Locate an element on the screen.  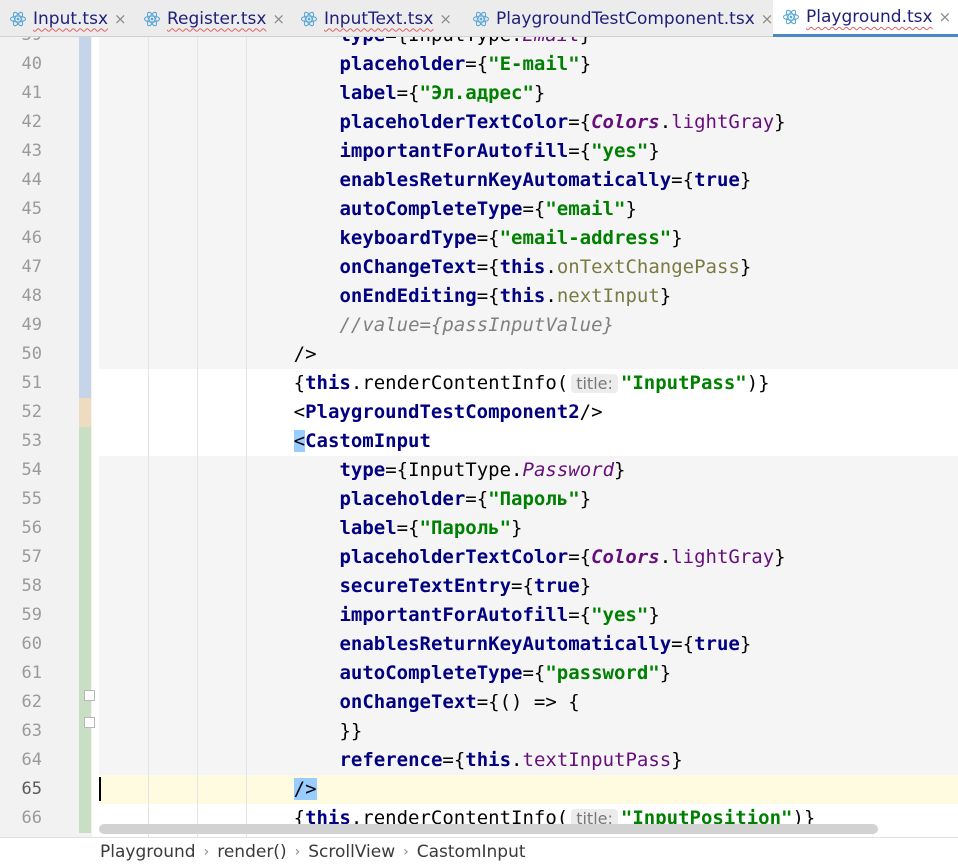
code-token: this is located at coordinates (328, 383).